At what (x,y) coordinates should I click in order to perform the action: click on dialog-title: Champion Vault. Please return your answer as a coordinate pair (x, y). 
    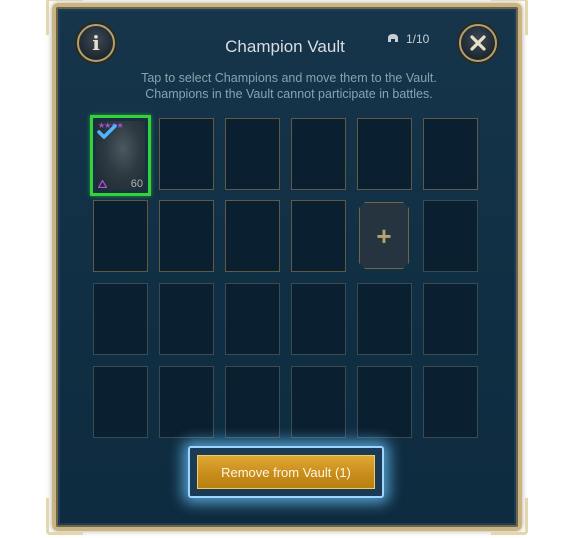
    Looking at the image, I should click on (285, 46).